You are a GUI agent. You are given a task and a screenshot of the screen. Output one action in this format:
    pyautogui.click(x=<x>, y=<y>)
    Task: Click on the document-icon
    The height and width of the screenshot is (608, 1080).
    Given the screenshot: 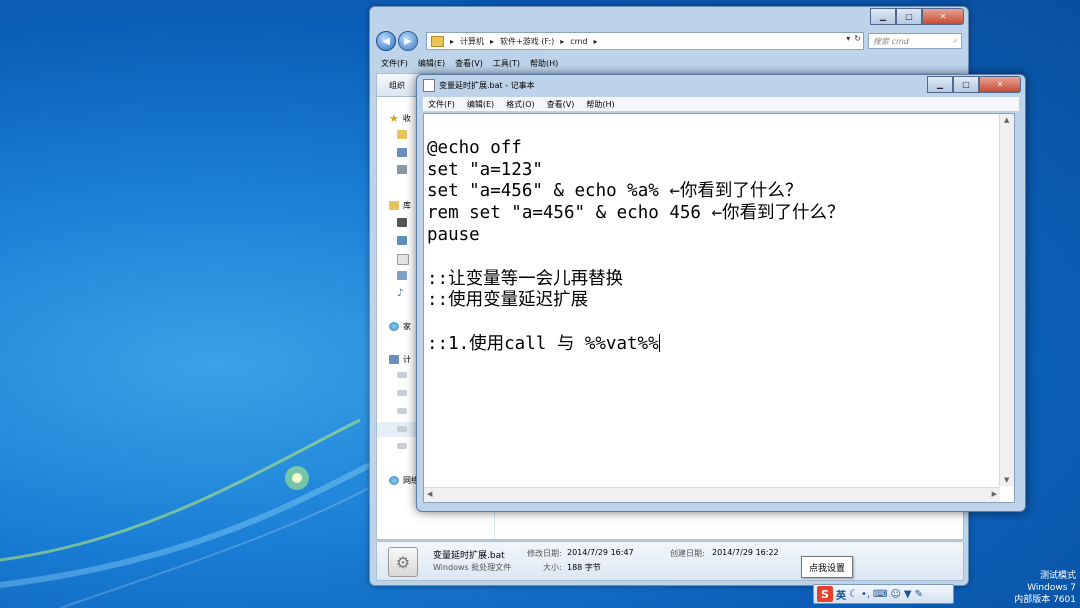 What is the action you would take?
    pyautogui.click(x=403, y=259)
    